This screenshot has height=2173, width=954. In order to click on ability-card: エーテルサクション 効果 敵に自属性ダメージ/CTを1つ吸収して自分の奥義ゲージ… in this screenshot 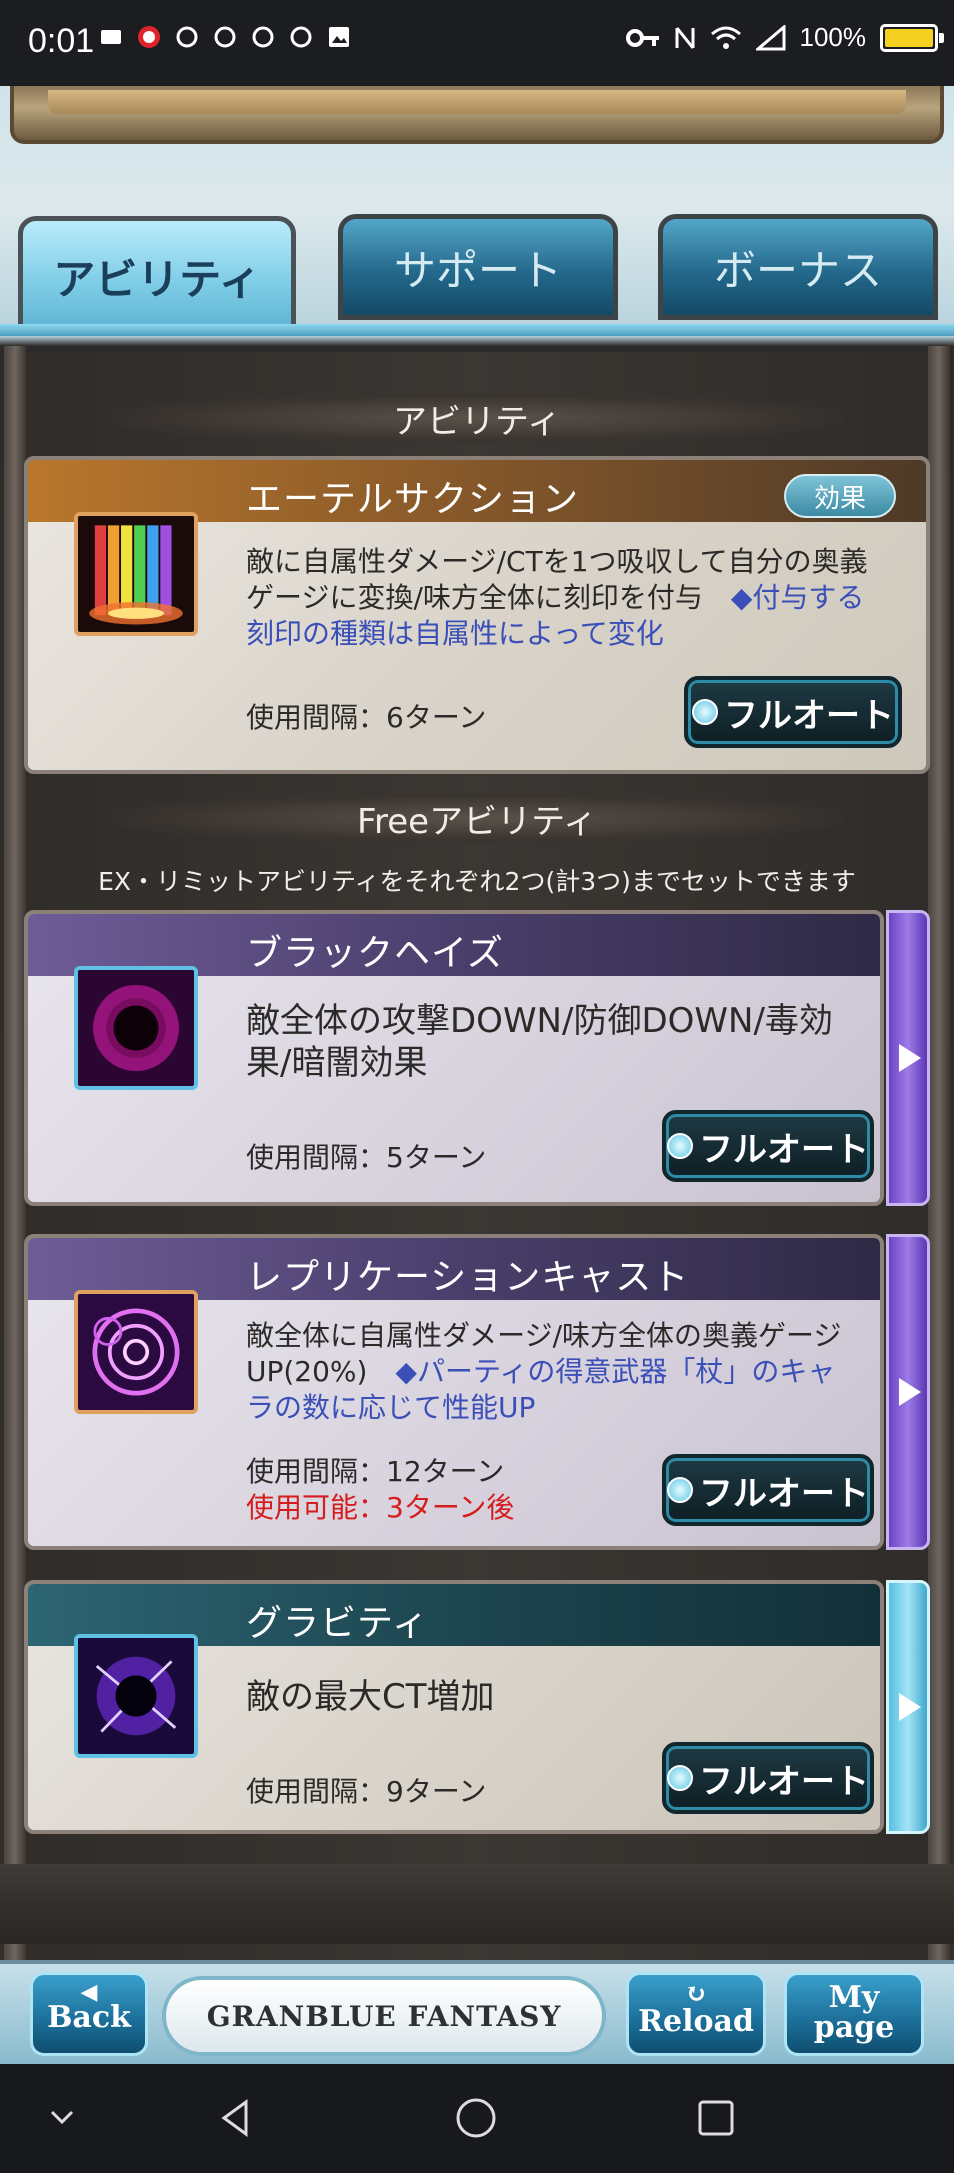, I will do `click(477, 615)`.